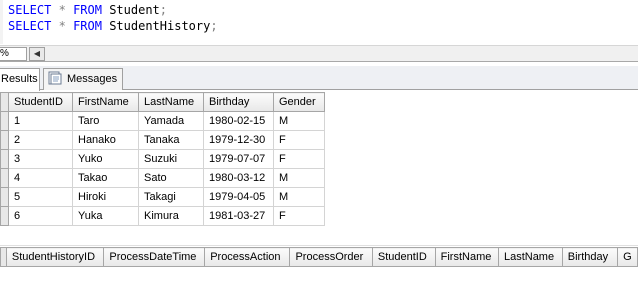 Image resolution: width=638 pixels, height=285 pixels. What do you see at coordinates (171, 159) in the screenshot?
I see `table-cell: Suzuki` at bounding box center [171, 159].